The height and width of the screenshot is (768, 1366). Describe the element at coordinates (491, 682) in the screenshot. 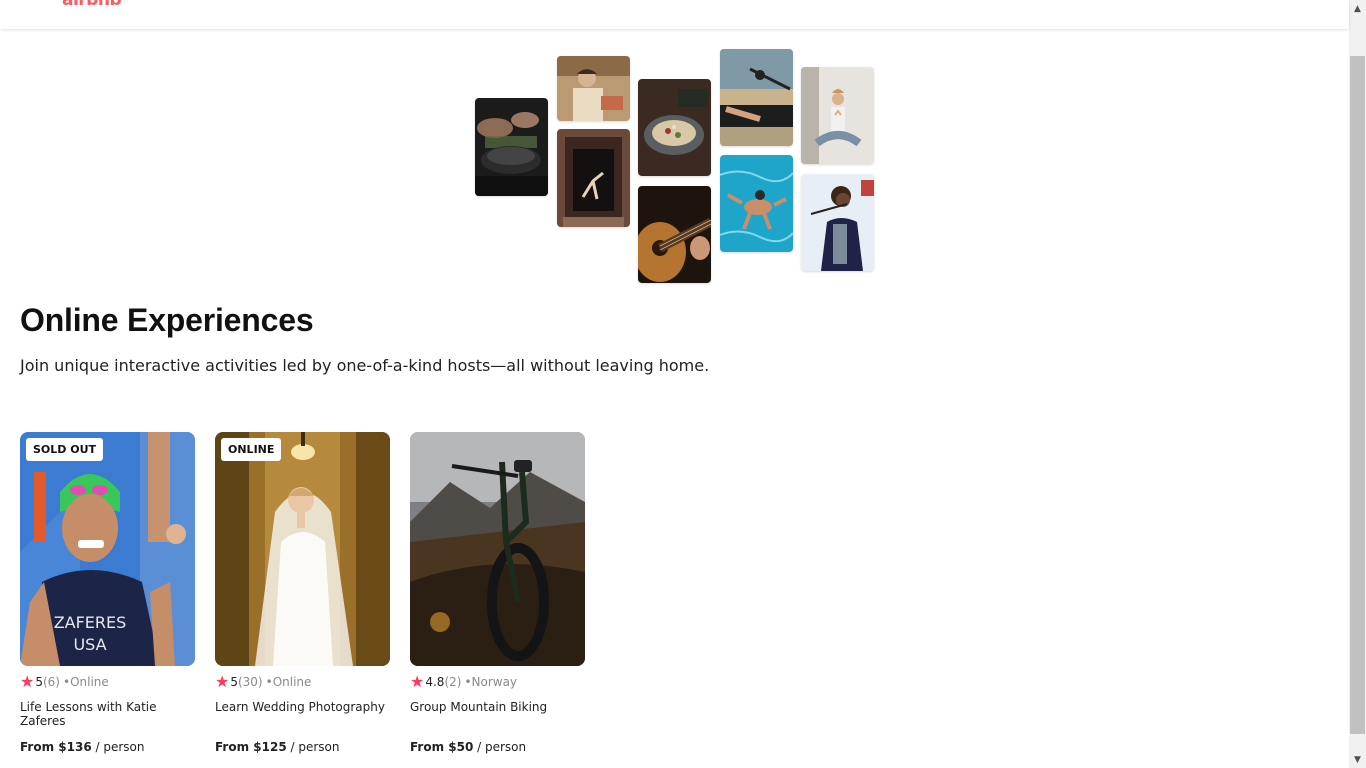

I see `experience-location: •Norway` at that location.